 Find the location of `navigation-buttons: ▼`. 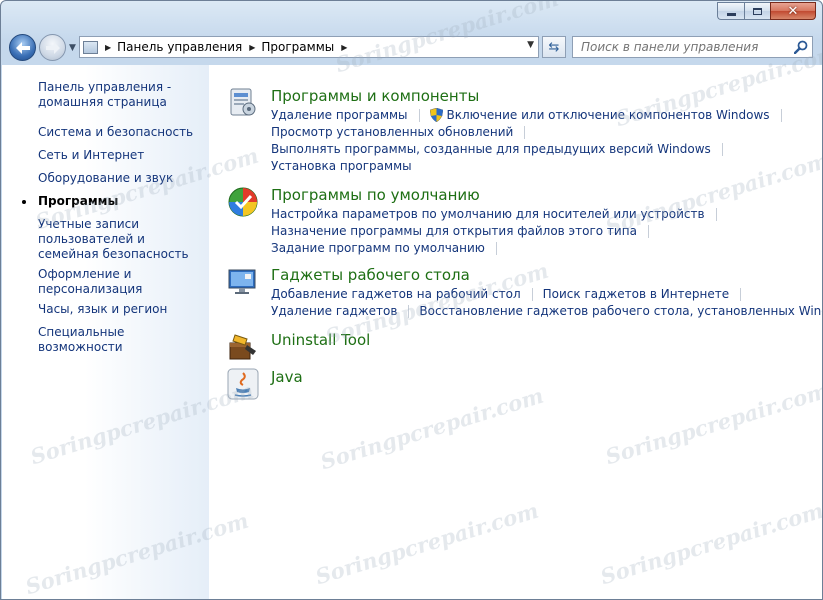

navigation-buttons: ▼ is located at coordinates (42, 47).